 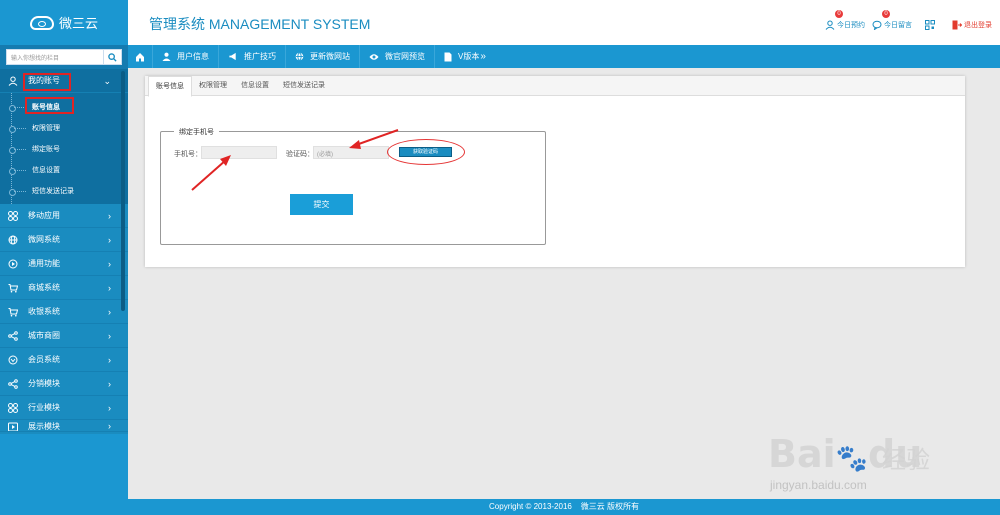 I want to click on nav-label: 微官网预览, so click(x=405, y=56).